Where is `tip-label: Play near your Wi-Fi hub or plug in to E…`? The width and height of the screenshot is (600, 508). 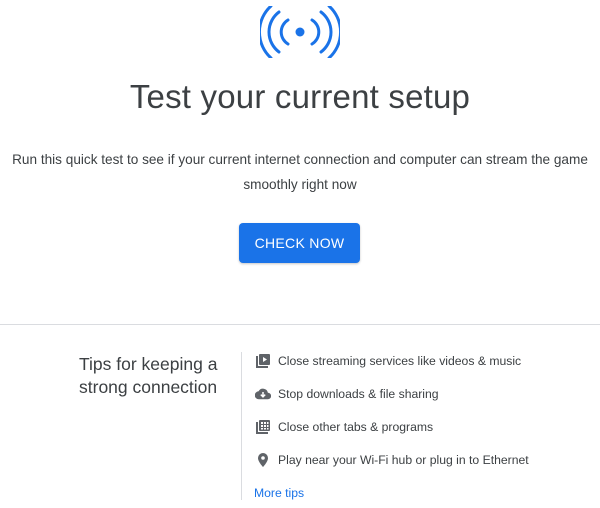 tip-label: Play near your Wi-Fi hub or plug in to E… is located at coordinates (403, 460).